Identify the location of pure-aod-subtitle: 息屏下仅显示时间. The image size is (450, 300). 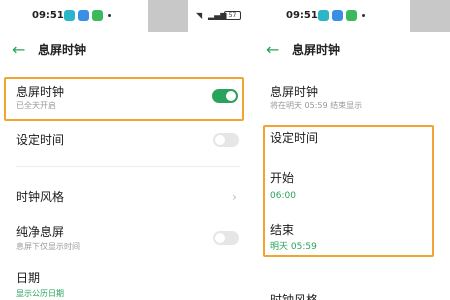
(48, 246).